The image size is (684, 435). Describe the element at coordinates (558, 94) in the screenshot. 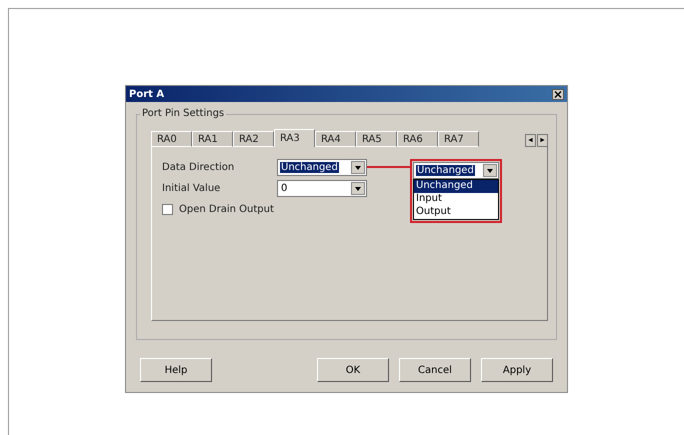

I see `close-icon` at that location.